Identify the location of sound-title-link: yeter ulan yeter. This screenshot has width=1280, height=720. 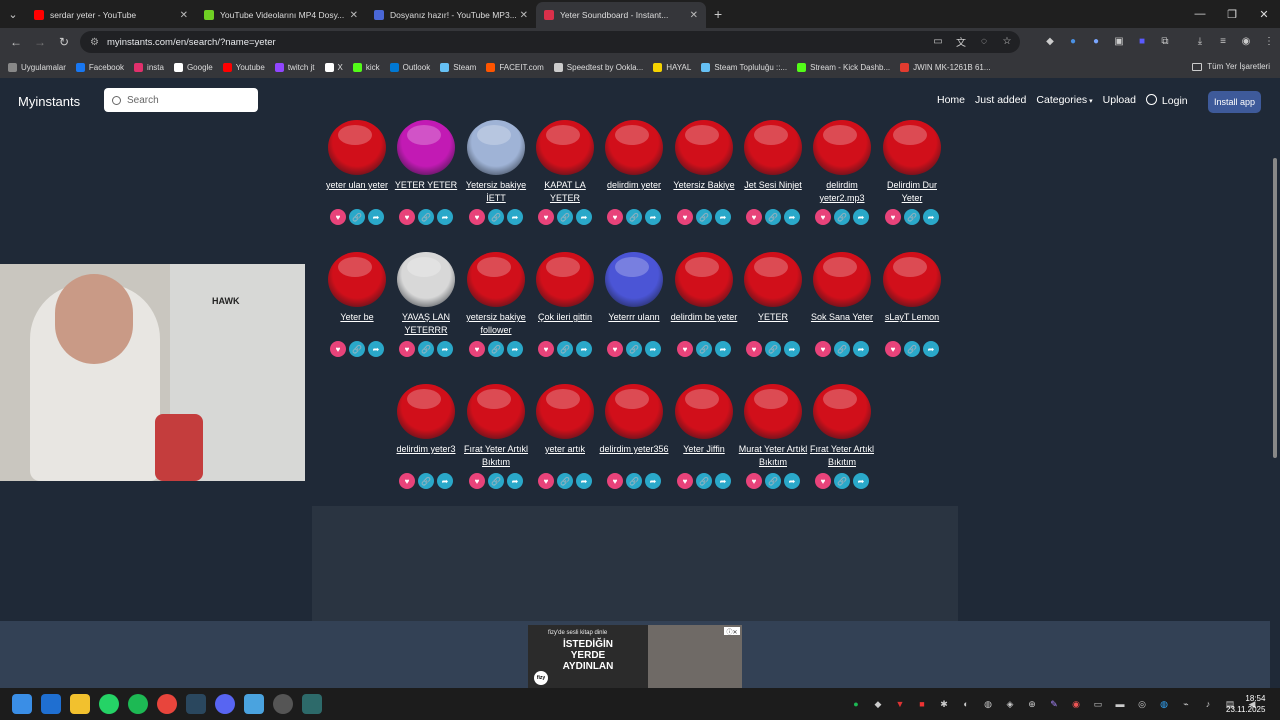
(357, 193).